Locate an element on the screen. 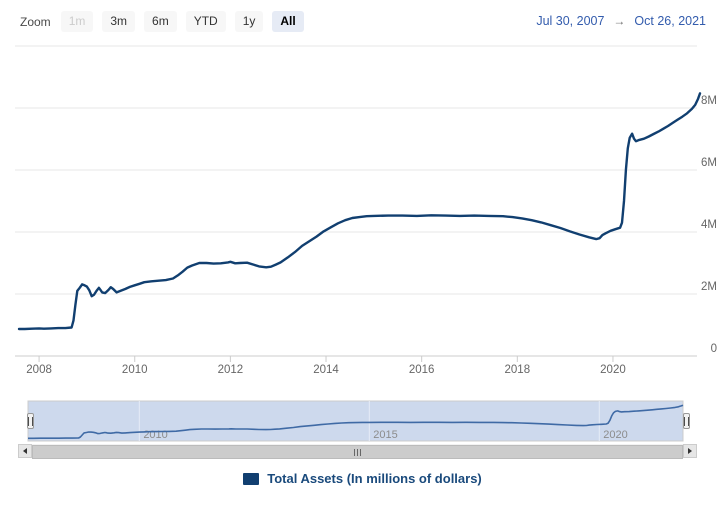  y-axis-label: 8M is located at coordinates (709, 101).